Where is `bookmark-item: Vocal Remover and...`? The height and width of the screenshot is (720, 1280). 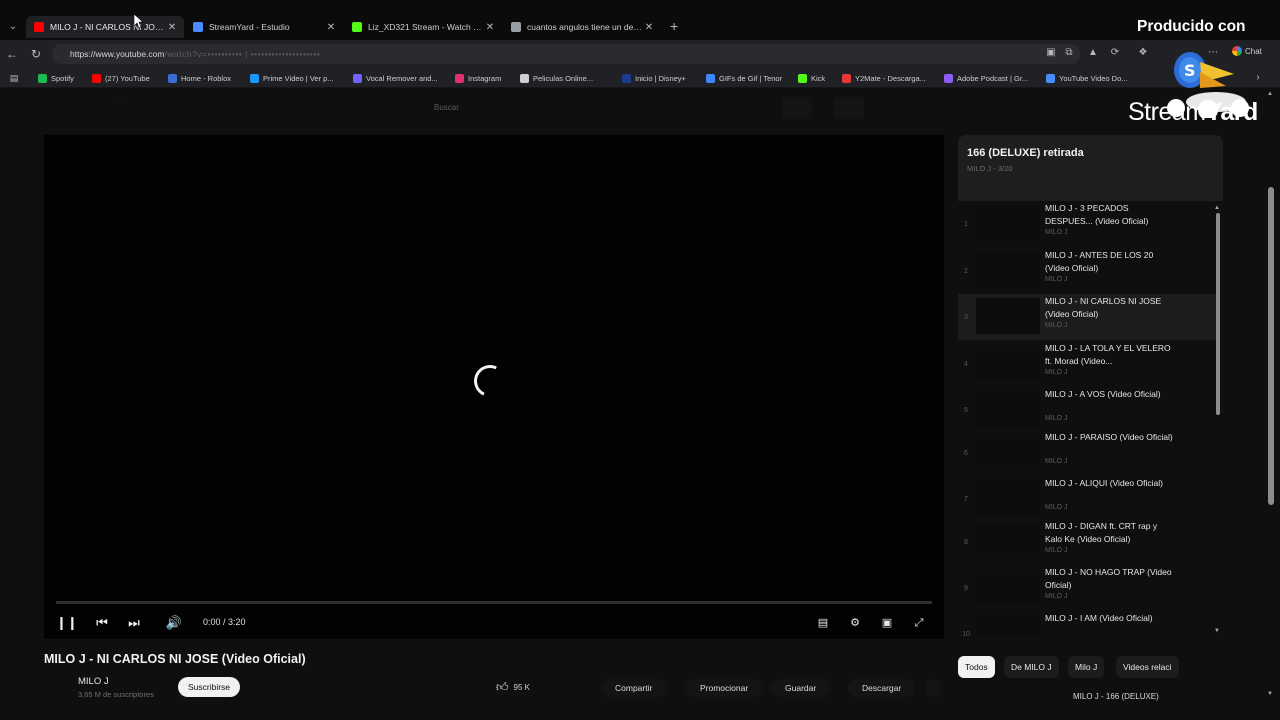
bookmark-item: Vocal Remover and... is located at coordinates (395, 78).